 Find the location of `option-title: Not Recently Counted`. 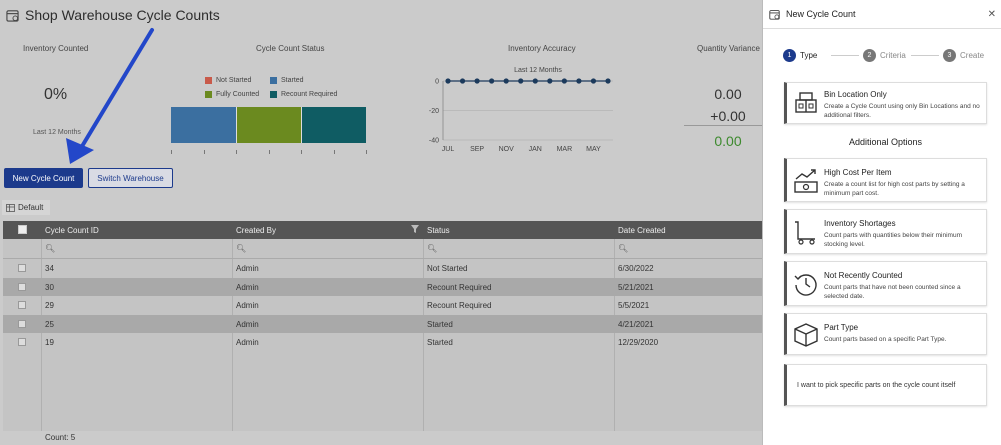

option-title: Not Recently Counted is located at coordinates (863, 275).